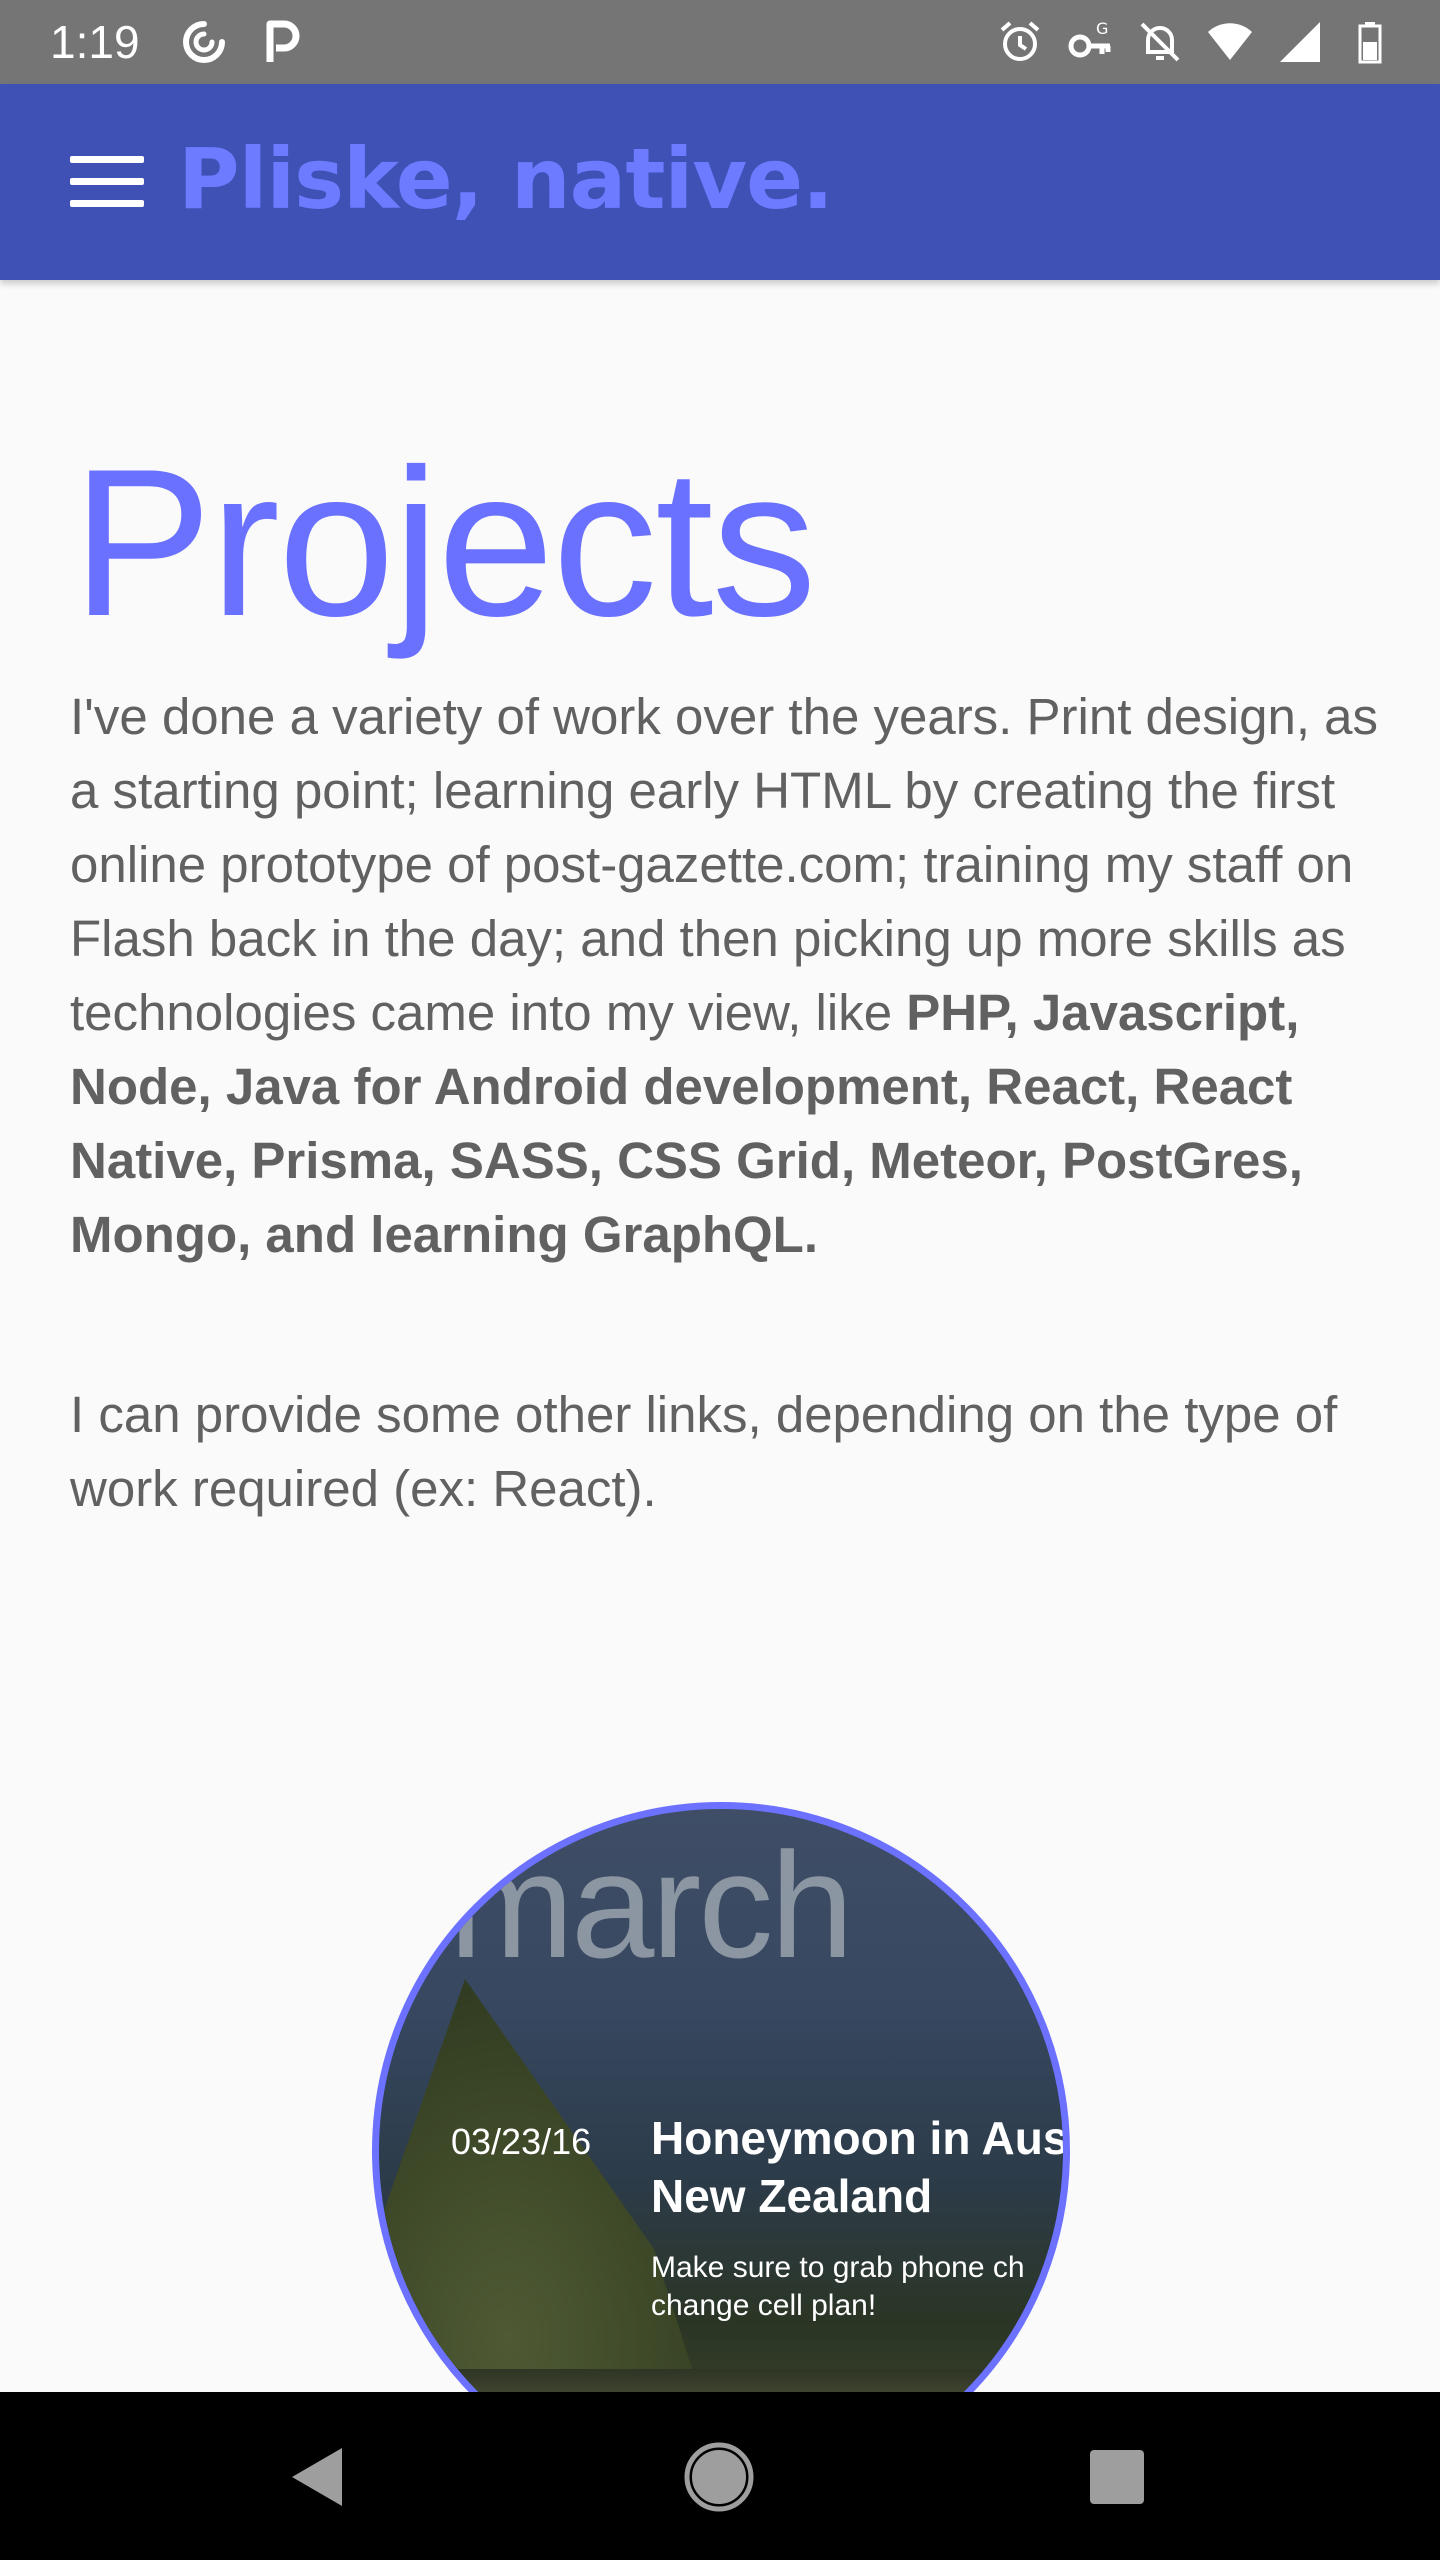  I want to click on app-bar: Pliske, native., so click(720, 182).